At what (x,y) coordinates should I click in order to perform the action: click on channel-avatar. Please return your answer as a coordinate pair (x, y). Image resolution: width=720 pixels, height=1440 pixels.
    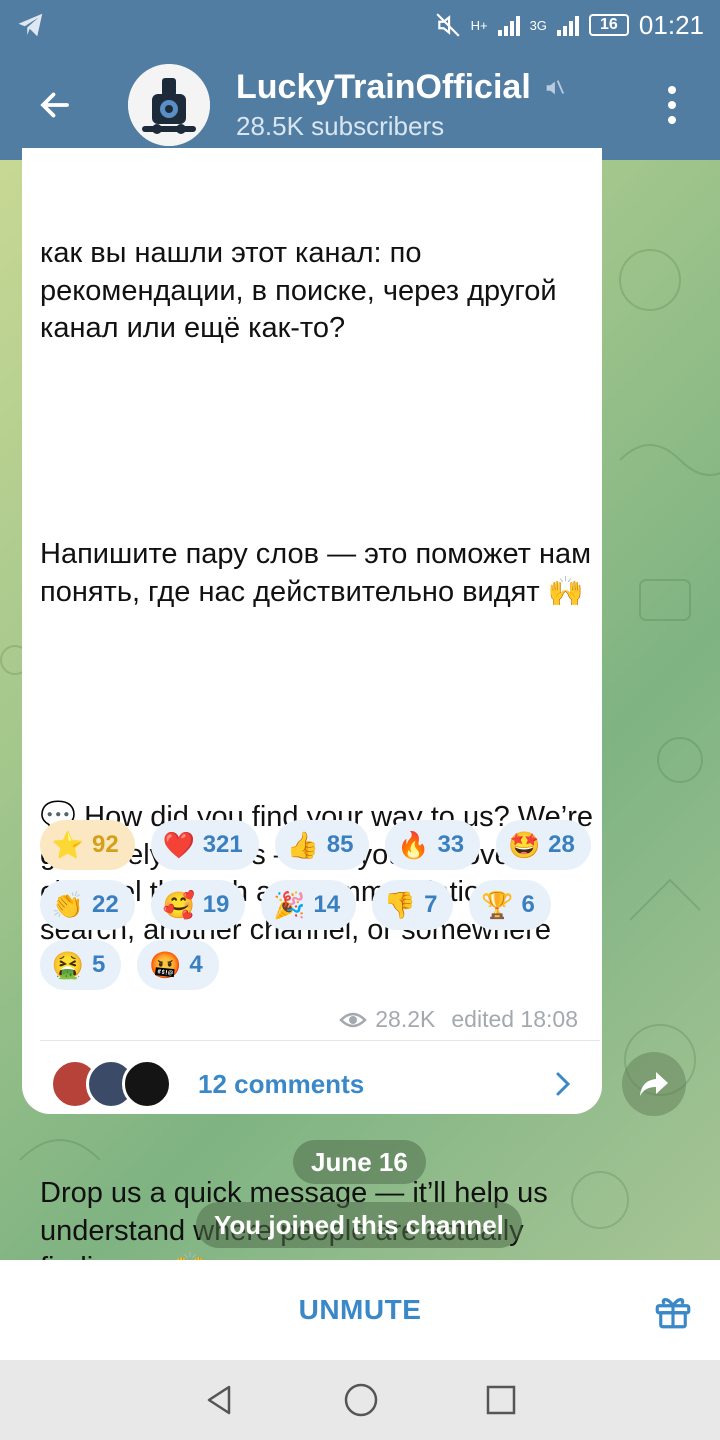
    Looking at the image, I should click on (169, 105).